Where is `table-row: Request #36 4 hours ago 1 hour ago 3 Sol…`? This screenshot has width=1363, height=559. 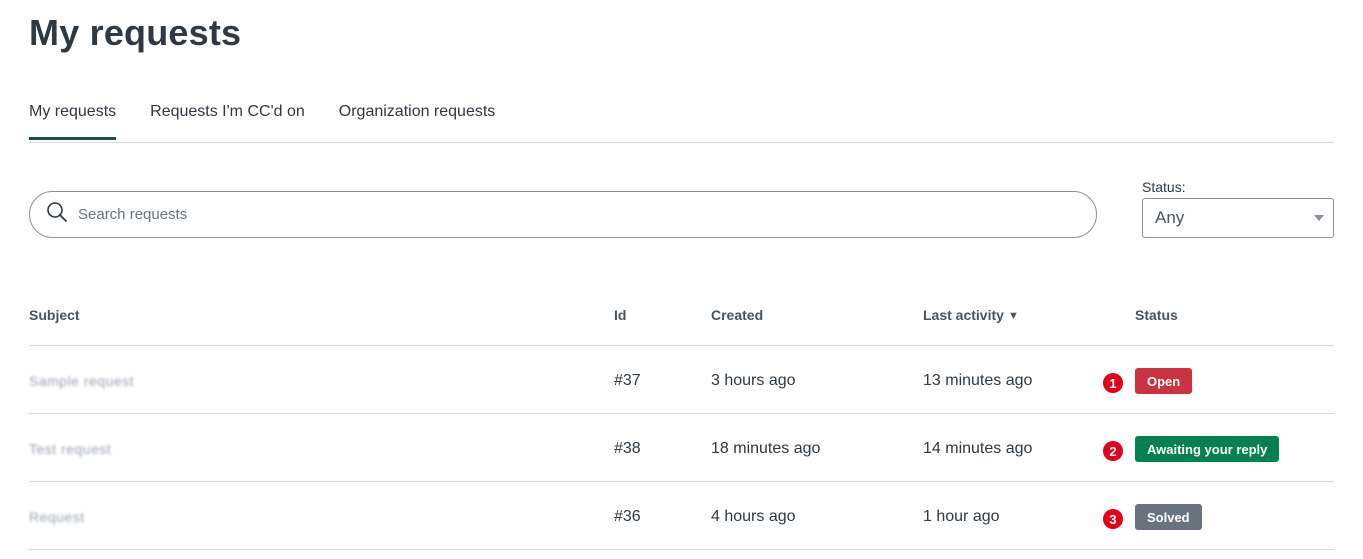 table-row: Request #36 4 hours ago 1 hour ago 3 Sol… is located at coordinates (681, 516).